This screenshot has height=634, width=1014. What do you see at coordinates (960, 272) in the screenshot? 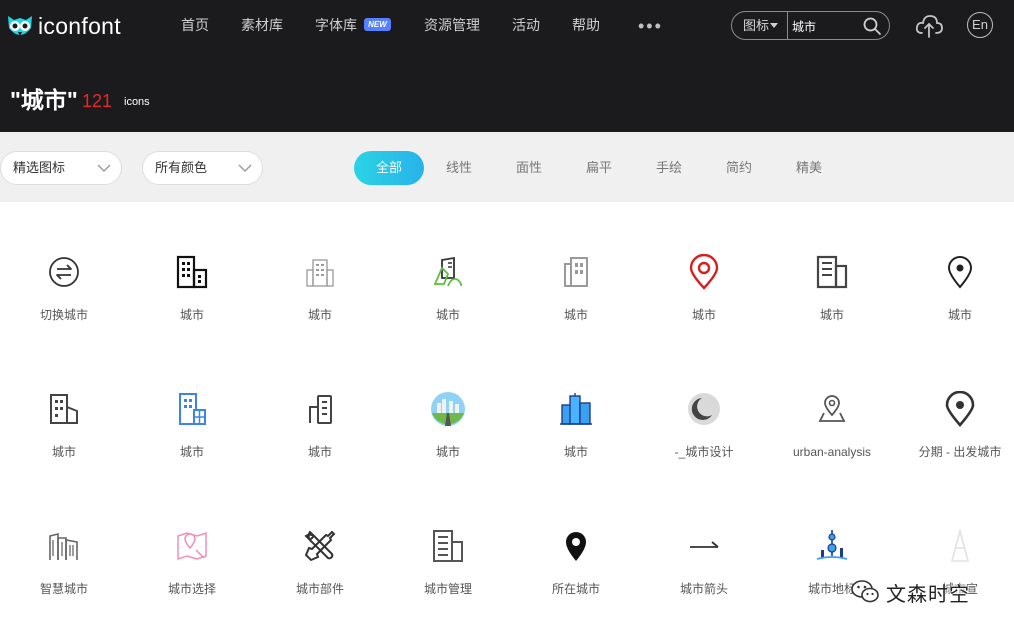
I see `location-pin-icon` at bounding box center [960, 272].